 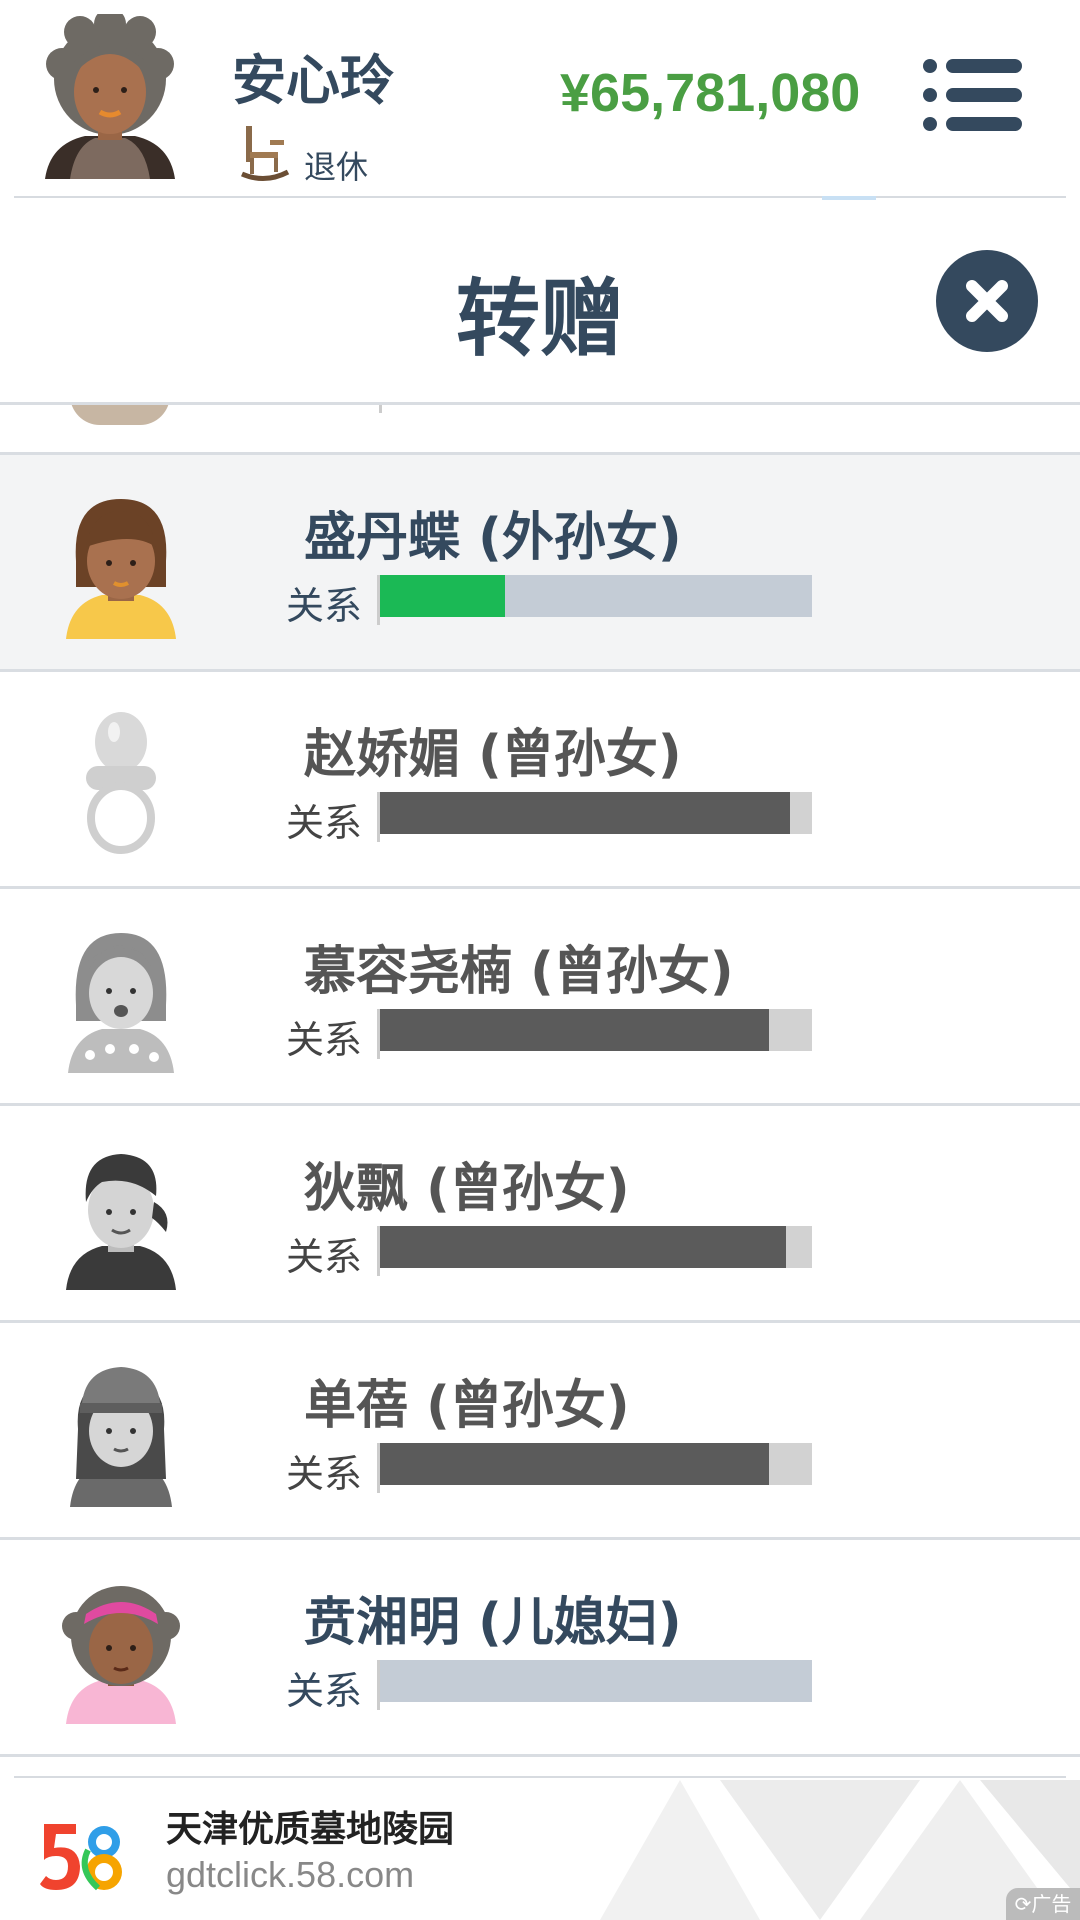 I want to click on pacifier-avatar, so click(x=121, y=783).